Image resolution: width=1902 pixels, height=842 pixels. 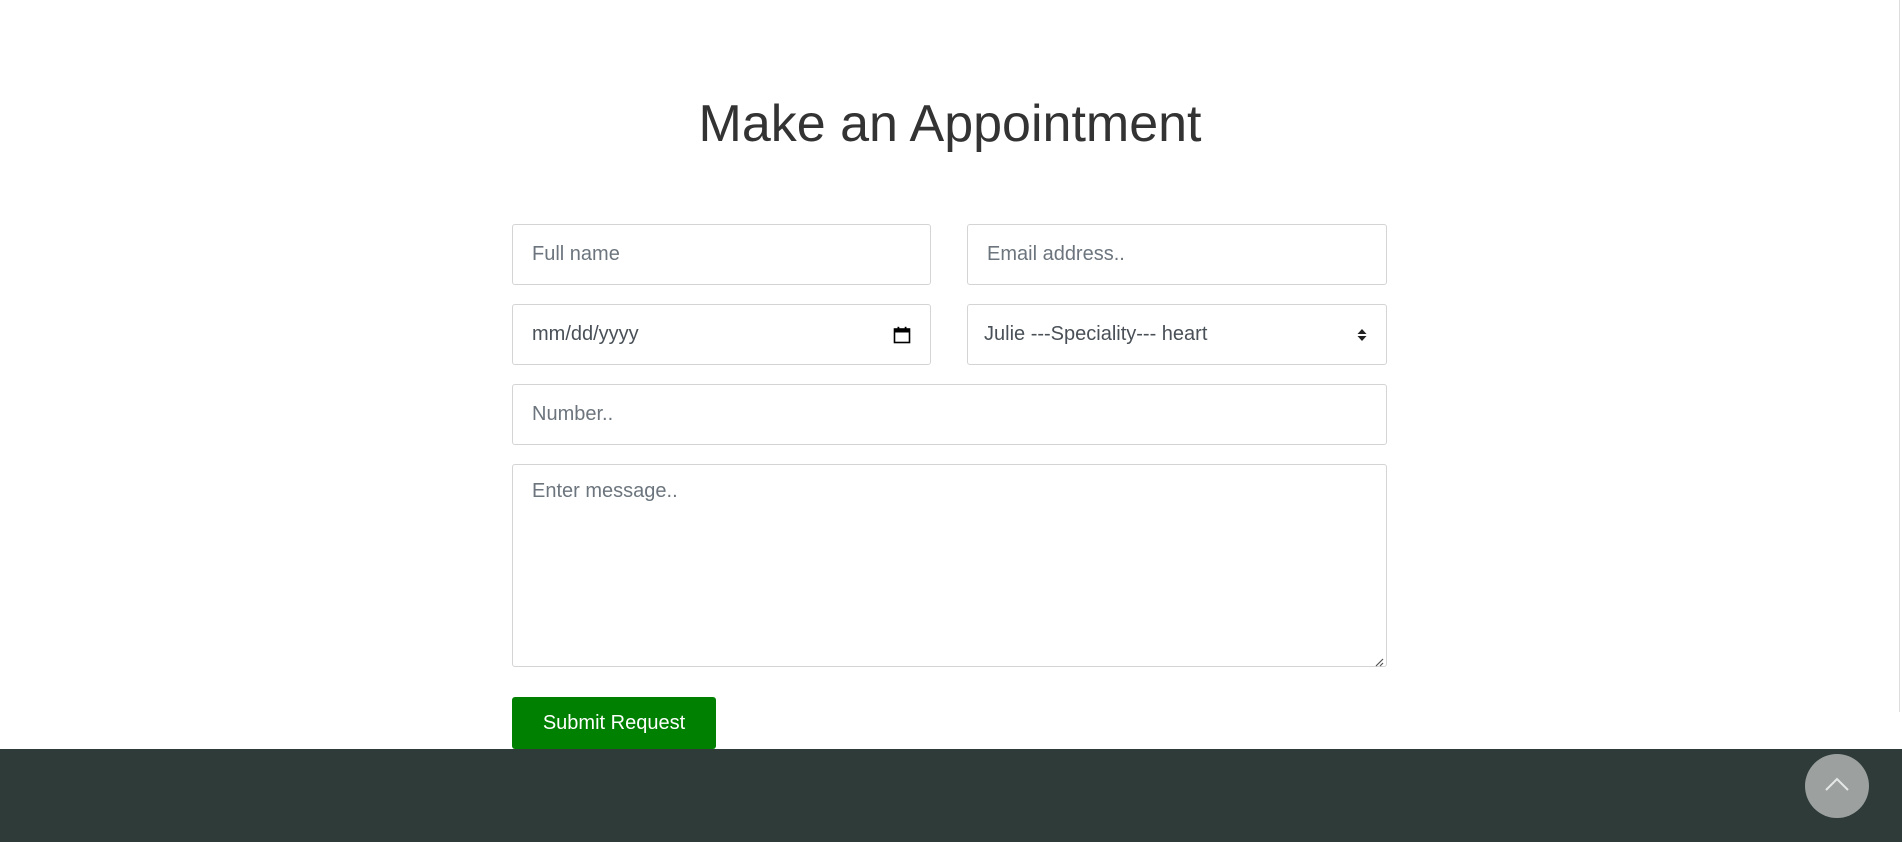 I want to click on scrollbar-edge, so click(x=1899, y=356).